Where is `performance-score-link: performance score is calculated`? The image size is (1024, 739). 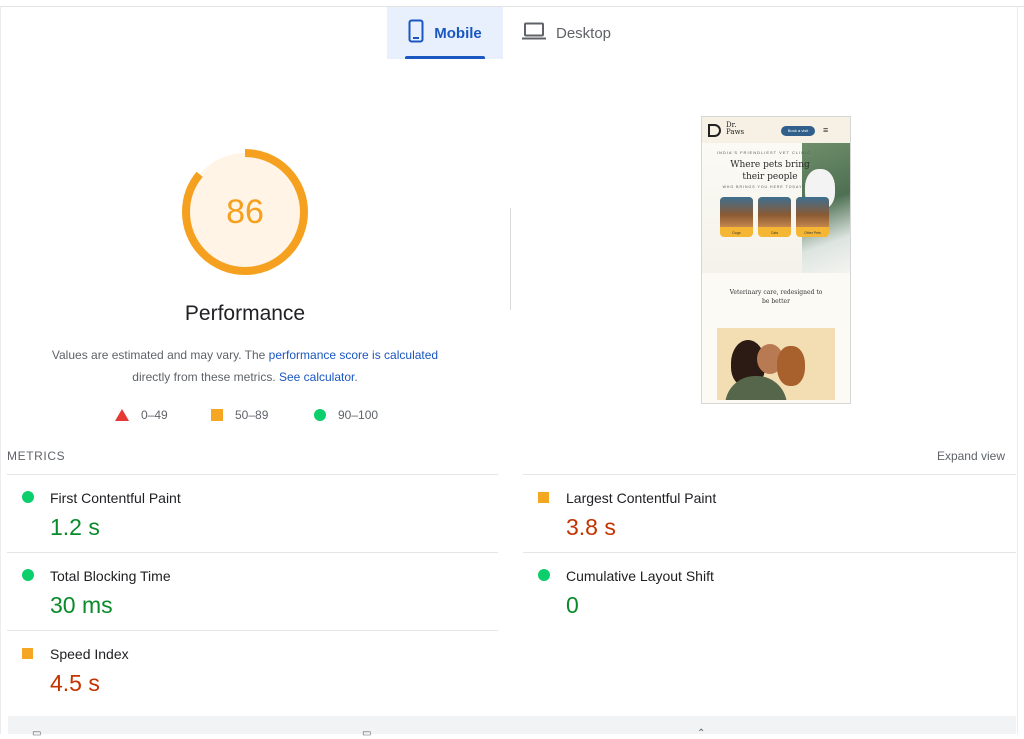
performance-score-link: performance score is calculated is located at coordinates (353, 355).